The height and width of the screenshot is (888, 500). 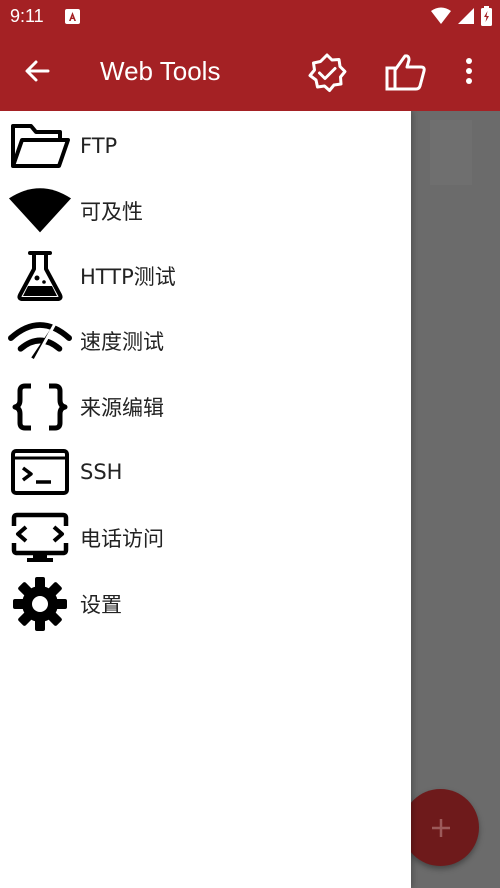 What do you see at coordinates (40, 211) in the screenshot?
I see `wifi-icon` at bounding box center [40, 211].